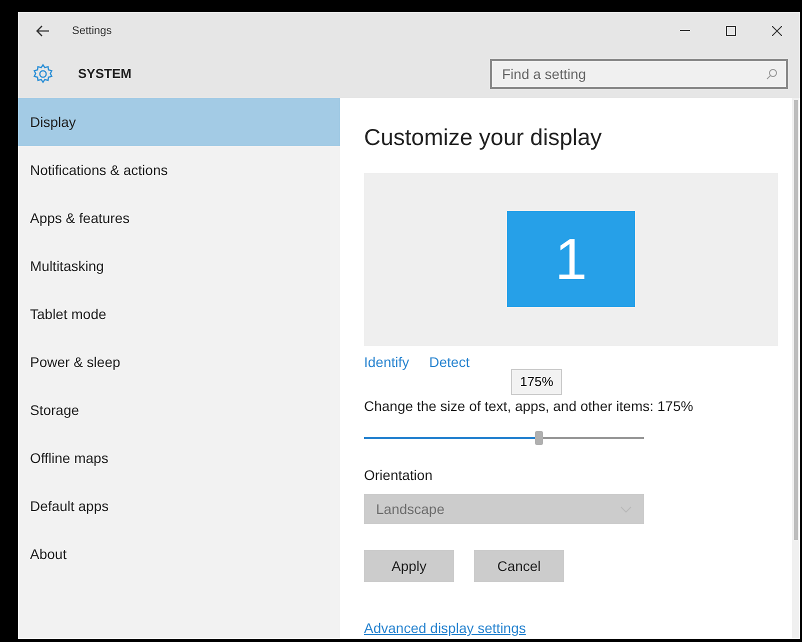  Describe the element at coordinates (529, 406) in the screenshot. I see `scale-label: Change the size of text, apps, and other items: 175%` at that location.